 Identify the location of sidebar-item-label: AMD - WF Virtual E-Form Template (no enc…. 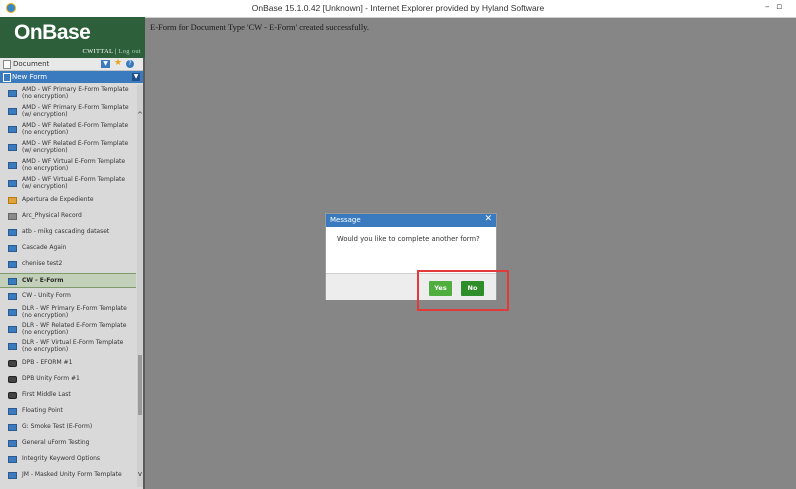
(74, 165).